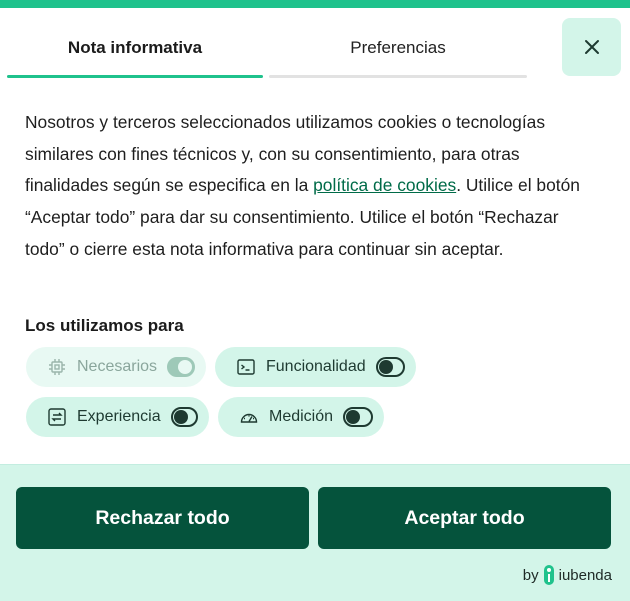 This screenshot has width=630, height=601. I want to click on purposes-title: Los utilizamos para, so click(104, 325).